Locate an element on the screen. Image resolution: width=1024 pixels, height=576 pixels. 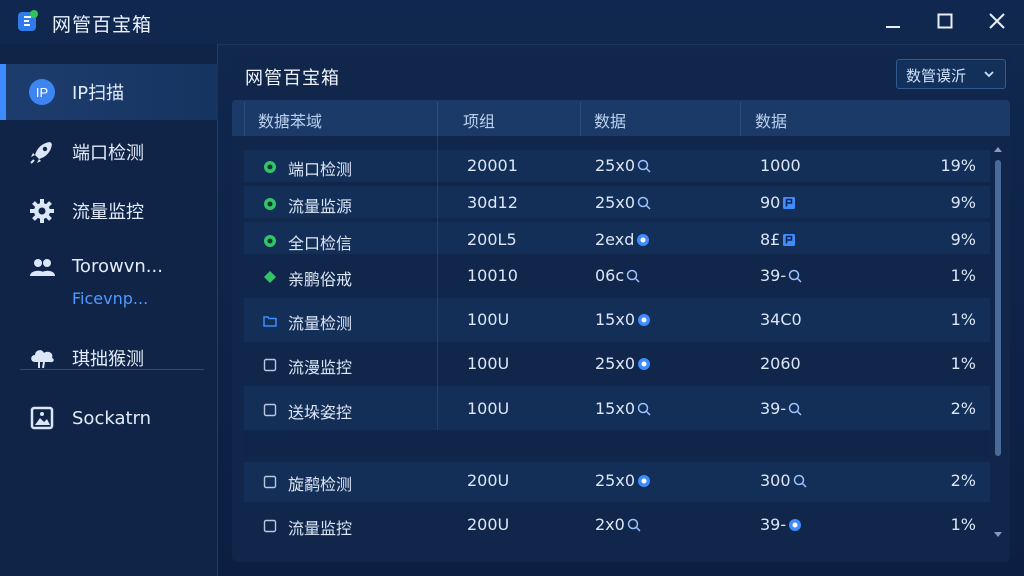
close-icon is located at coordinates (997, 21).